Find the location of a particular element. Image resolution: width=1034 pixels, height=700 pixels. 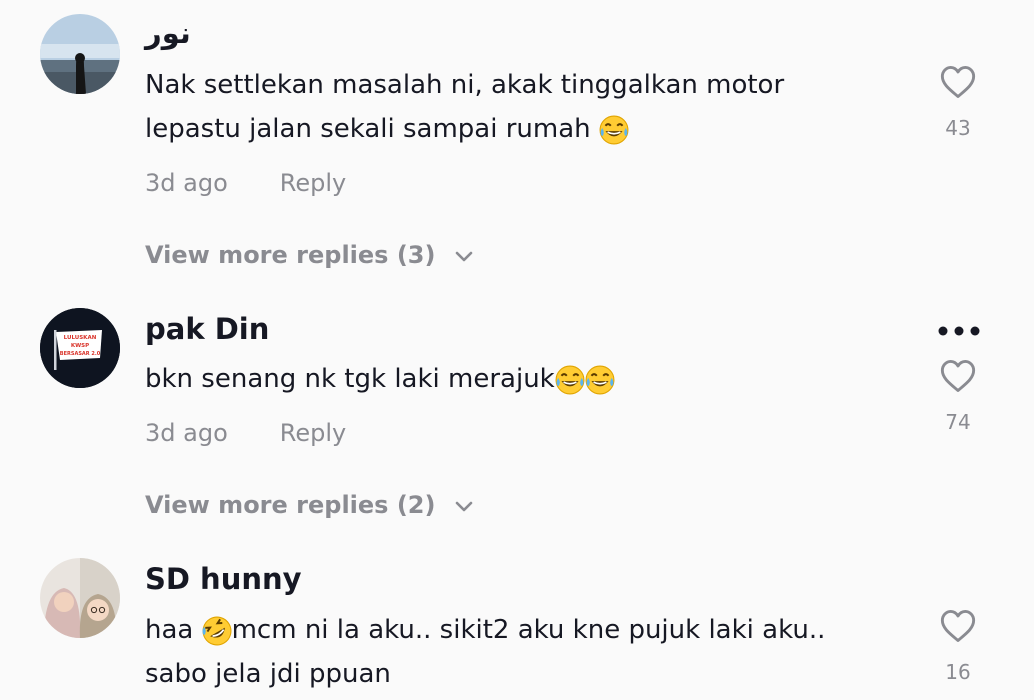

like-control: 74 is located at coordinates (958, 396).